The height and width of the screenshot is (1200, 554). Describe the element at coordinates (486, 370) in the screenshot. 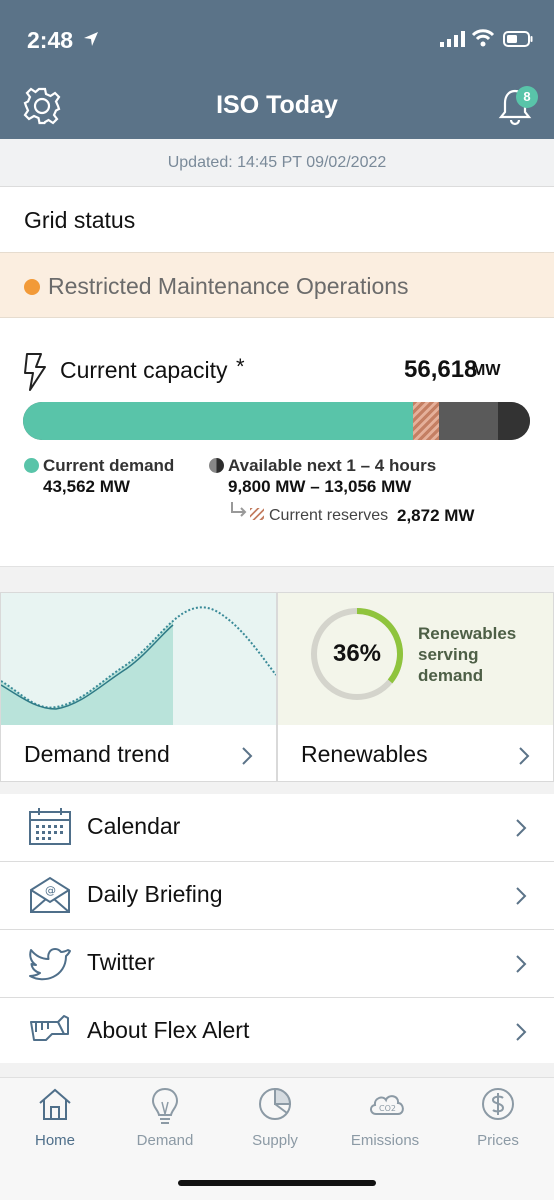

I see `capacity-unit: MW` at that location.